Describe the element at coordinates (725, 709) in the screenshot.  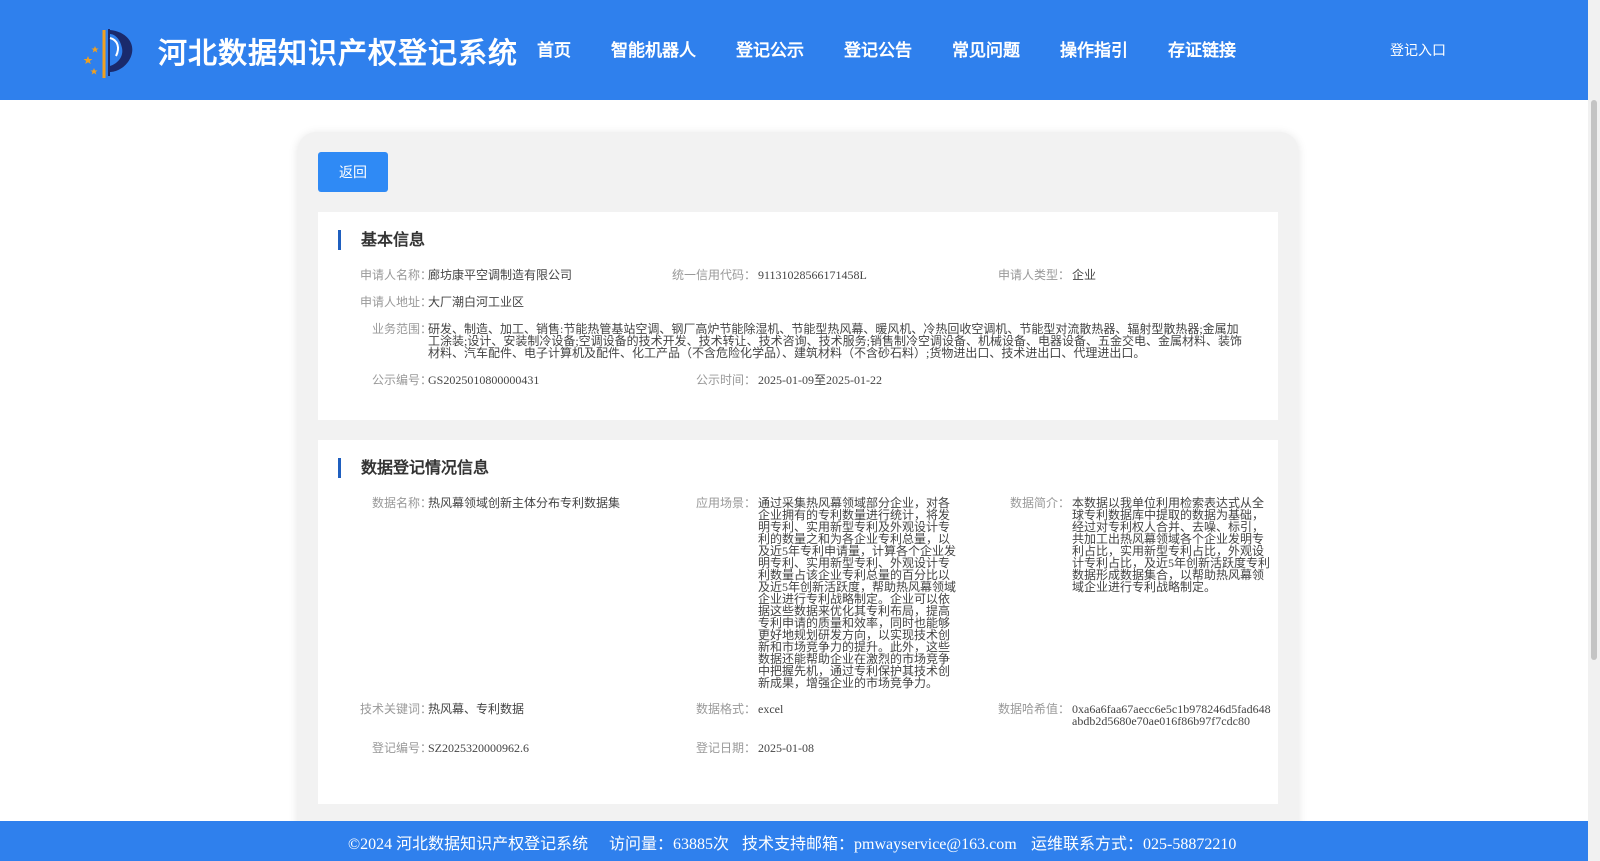
I see `format-label: 数据格式：` at that location.